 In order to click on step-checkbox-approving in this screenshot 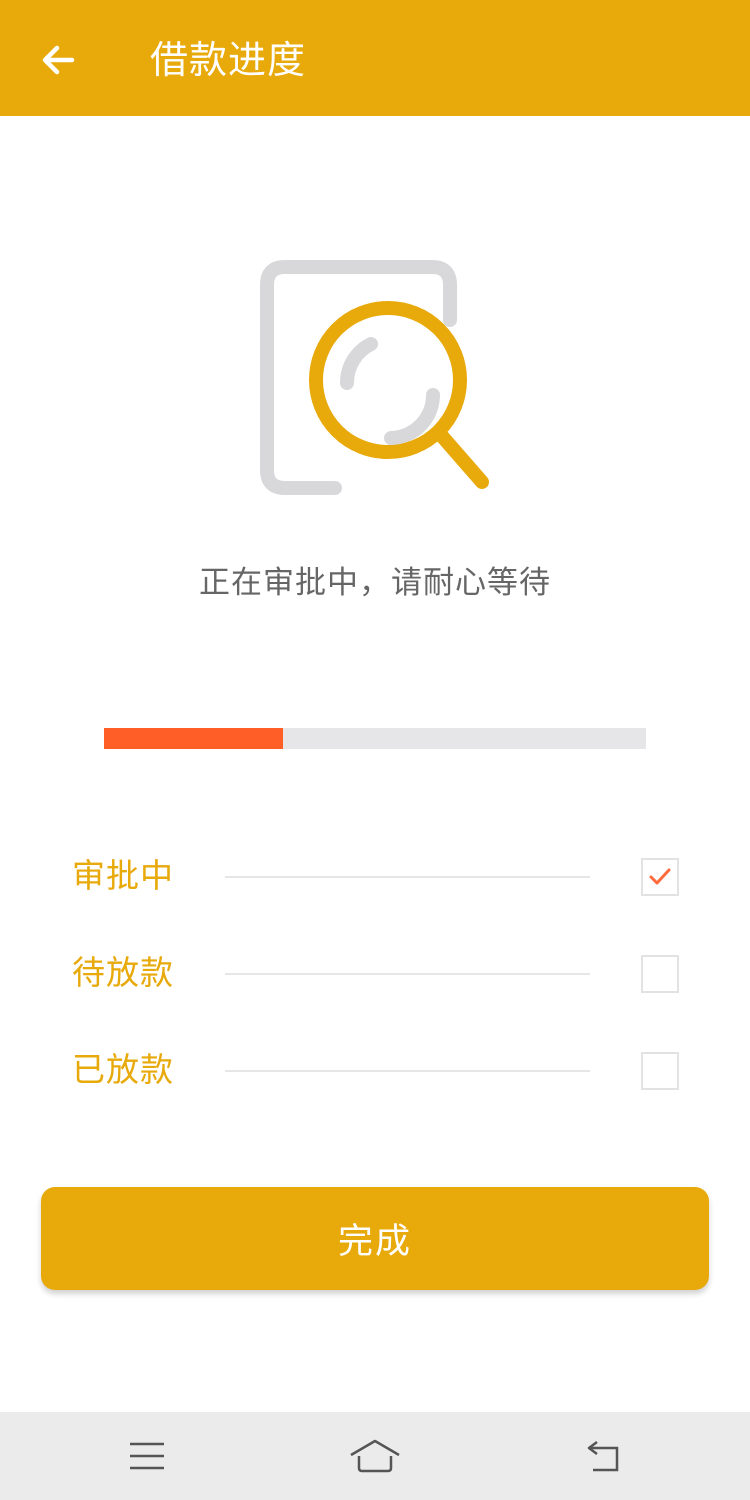, I will do `click(660, 877)`.